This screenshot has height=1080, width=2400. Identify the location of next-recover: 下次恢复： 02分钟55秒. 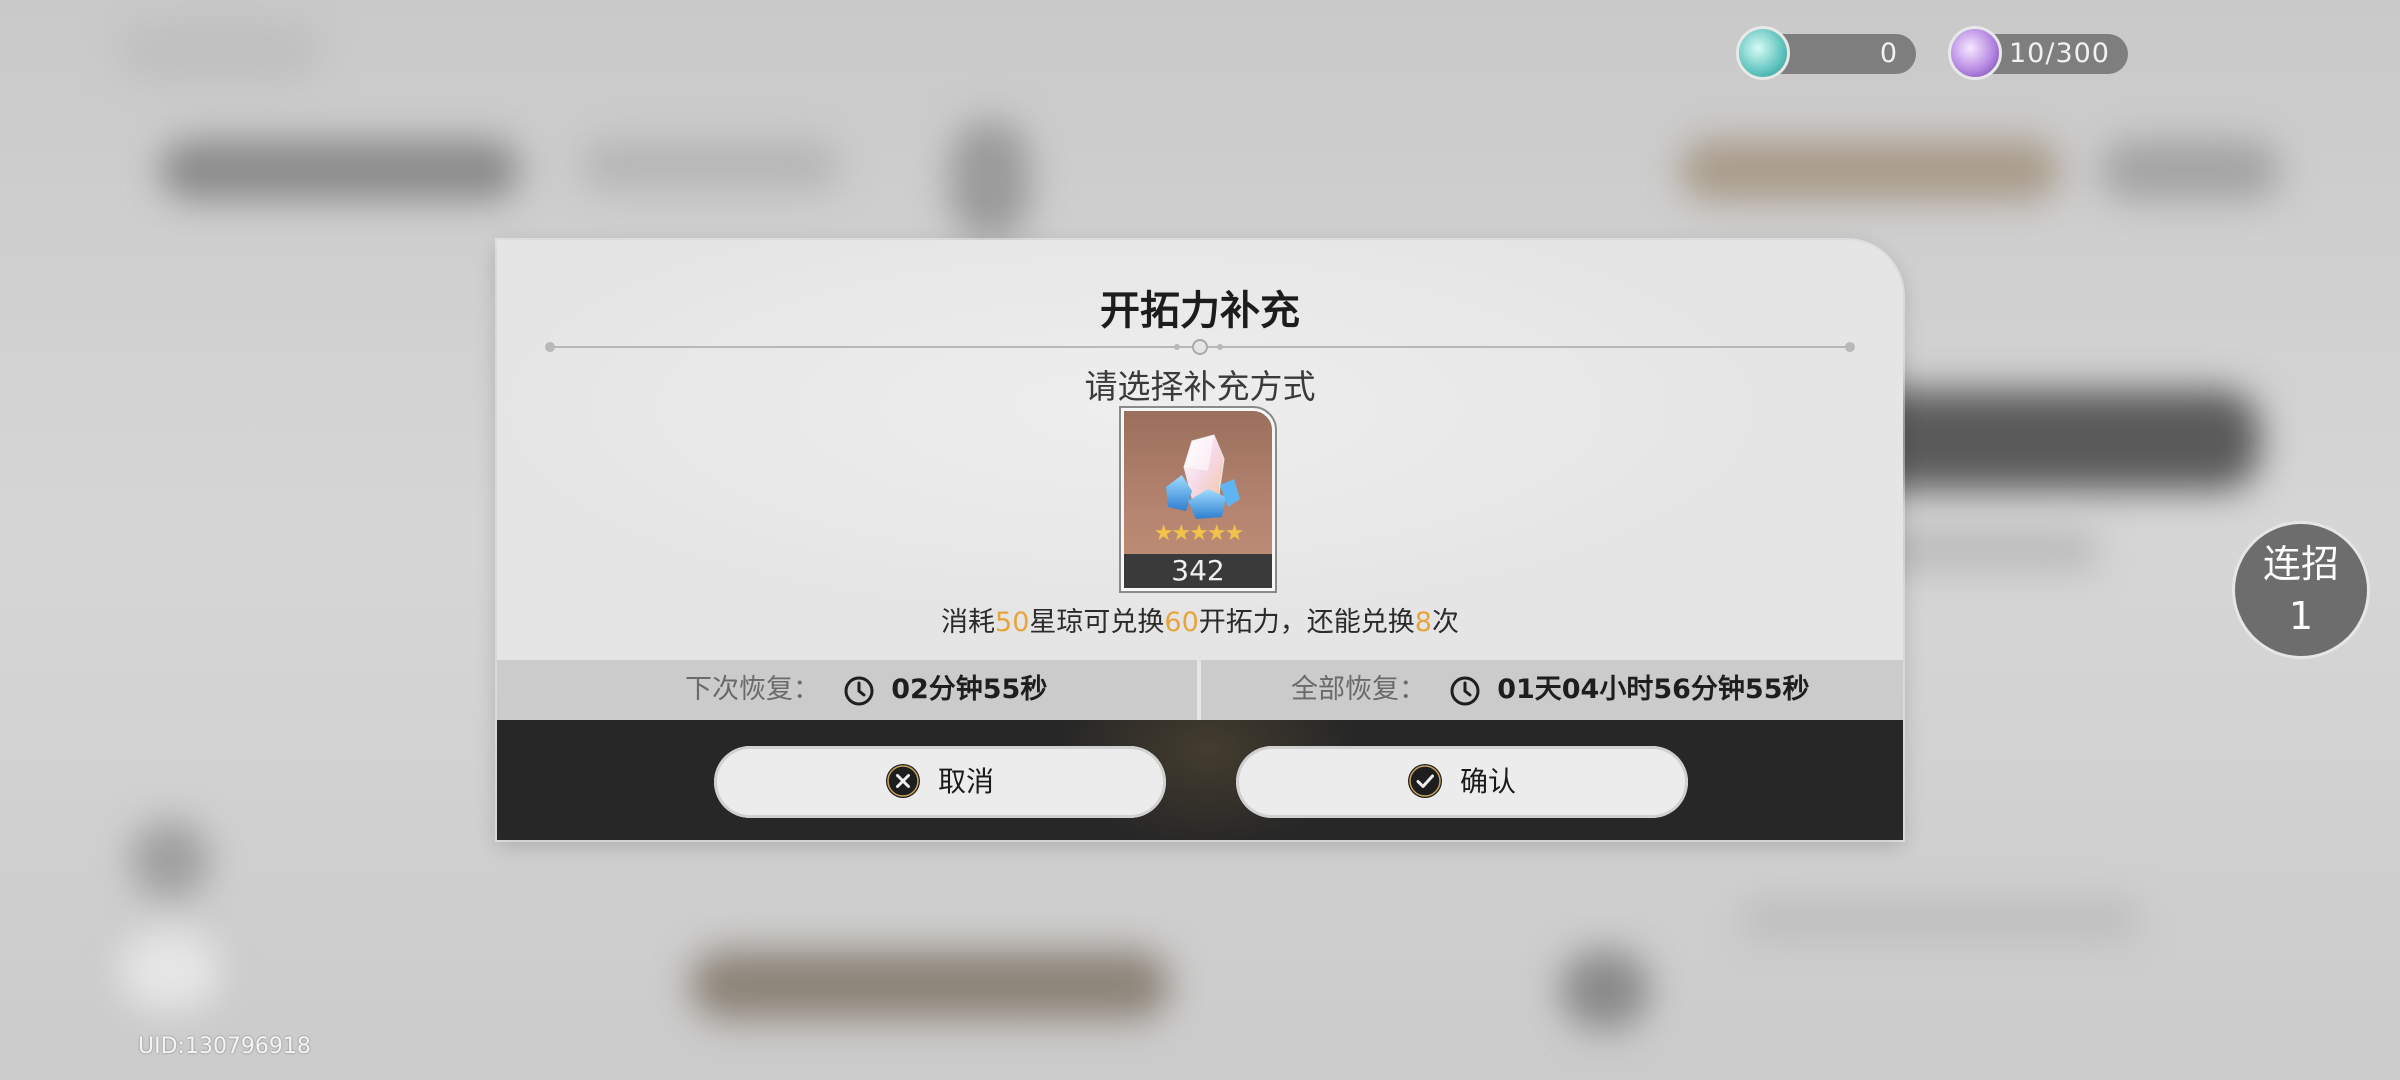
(866, 690).